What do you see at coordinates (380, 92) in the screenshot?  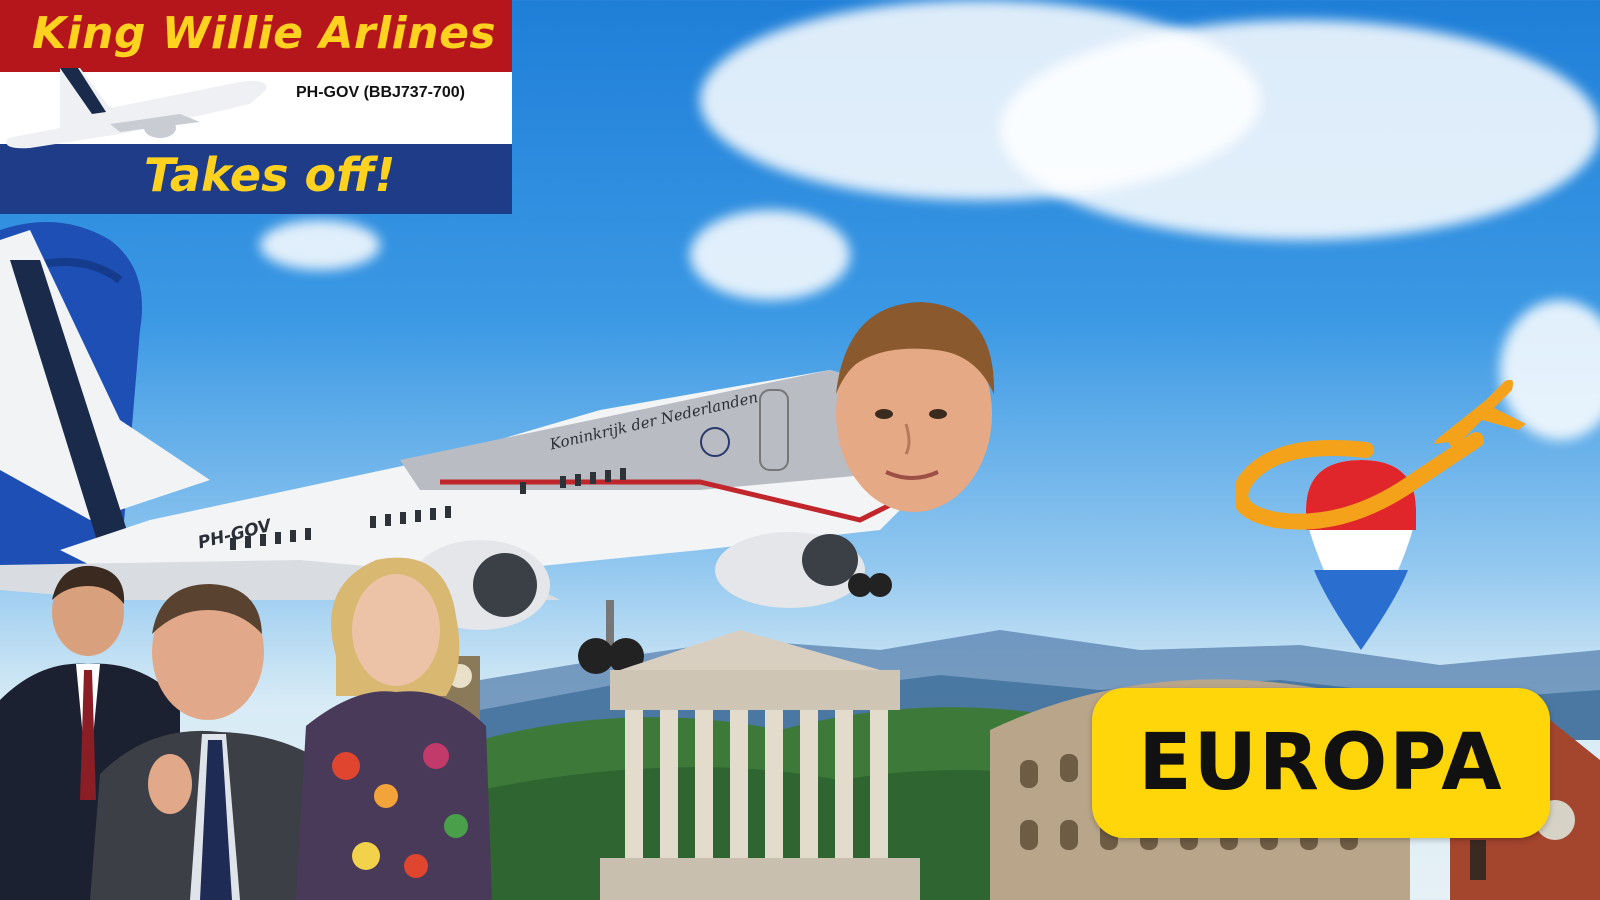 I see `aircraft-registration: PH-GOV (BBJ737-700)` at bounding box center [380, 92].